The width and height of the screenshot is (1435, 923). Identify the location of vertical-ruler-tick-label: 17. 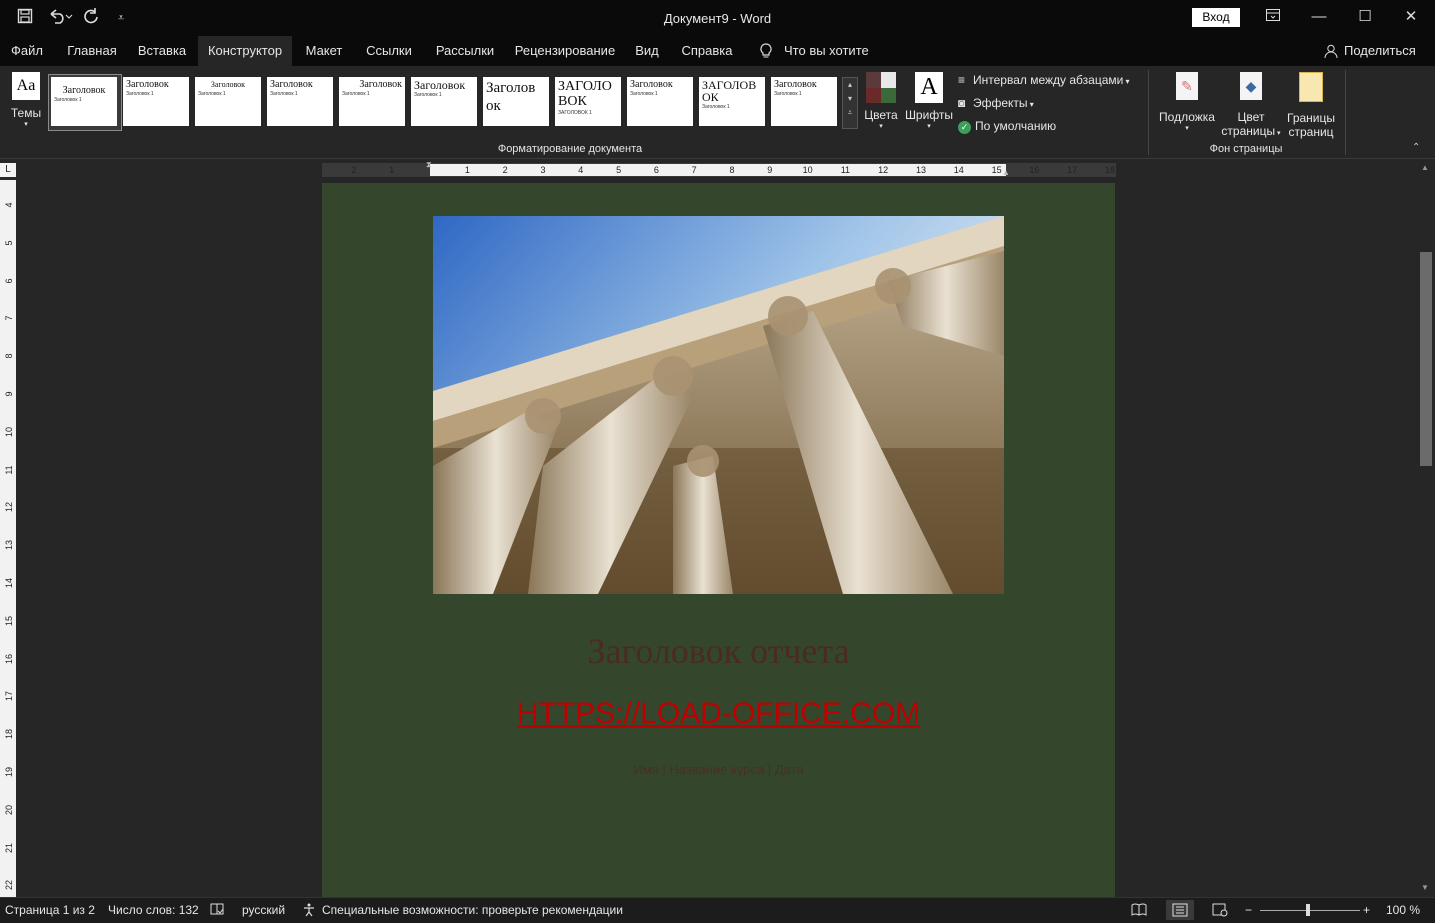
(9, 696).